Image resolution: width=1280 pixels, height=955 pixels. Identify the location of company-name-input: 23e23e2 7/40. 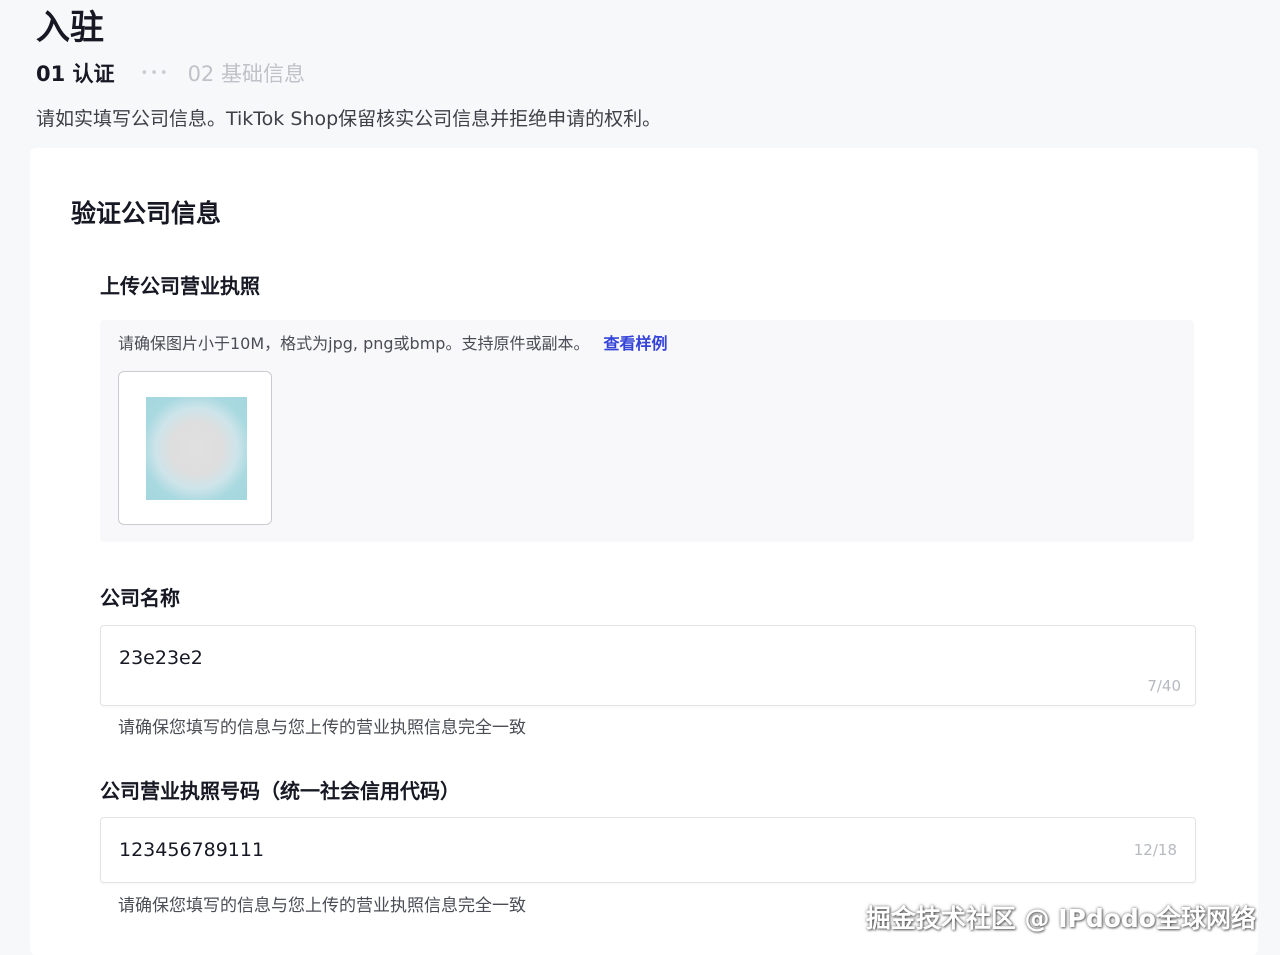
(648, 665).